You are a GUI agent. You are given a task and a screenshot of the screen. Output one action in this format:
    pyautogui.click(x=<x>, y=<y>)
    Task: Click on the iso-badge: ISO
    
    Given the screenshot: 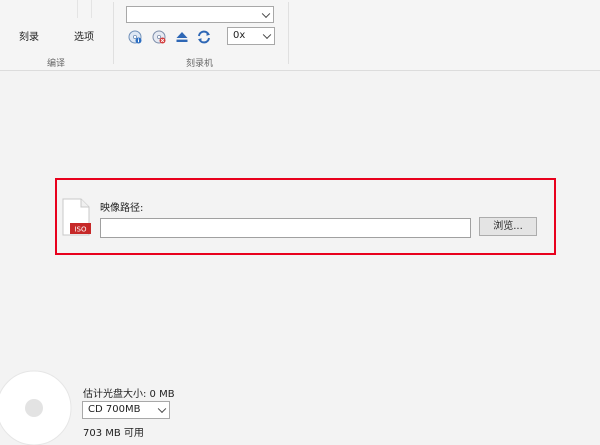 What is the action you would take?
    pyautogui.click(x=80, y=230)
    